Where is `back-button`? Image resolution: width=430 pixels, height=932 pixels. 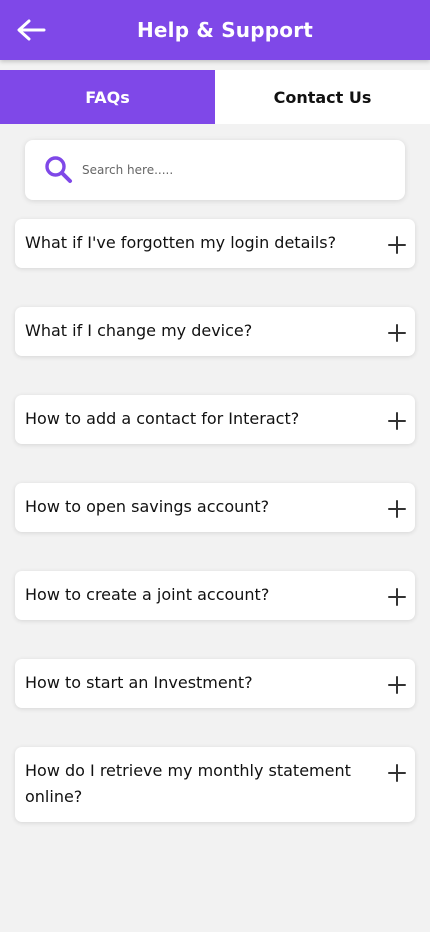 back-button is located at coordinates (31, 30).